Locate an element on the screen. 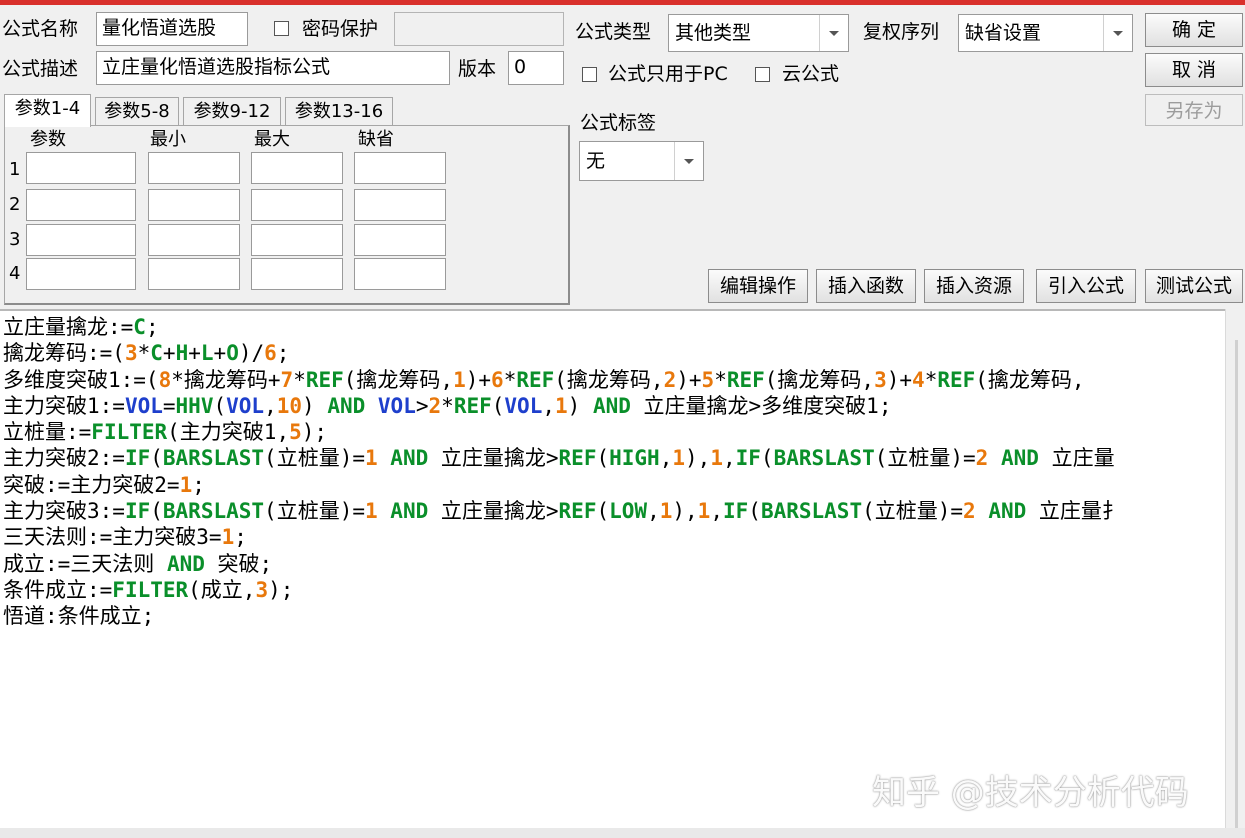  param-3-max-input is located at coordinates (297, 240).